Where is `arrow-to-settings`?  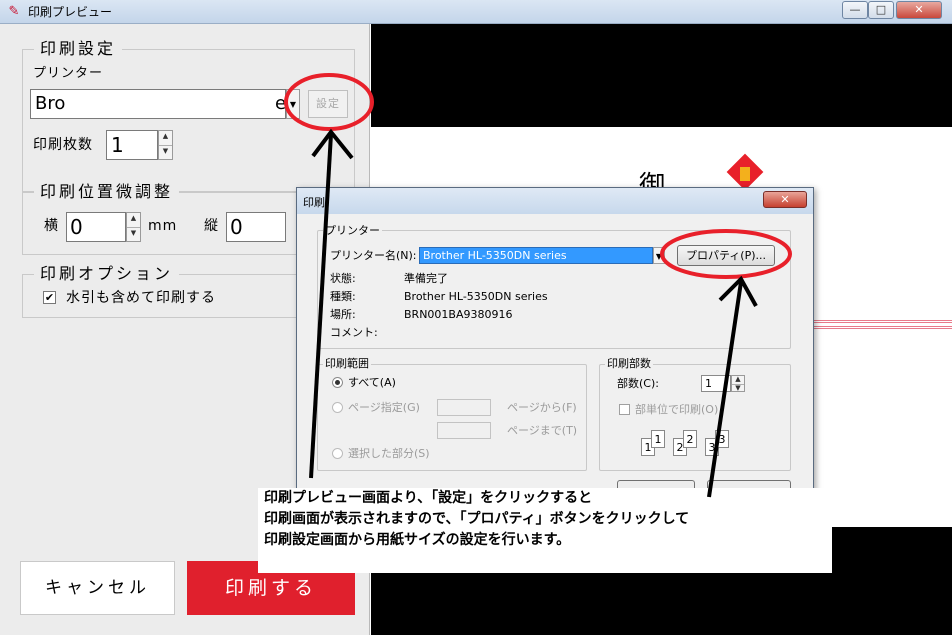 arrow-to-settings is located at coordinates (321, 306).